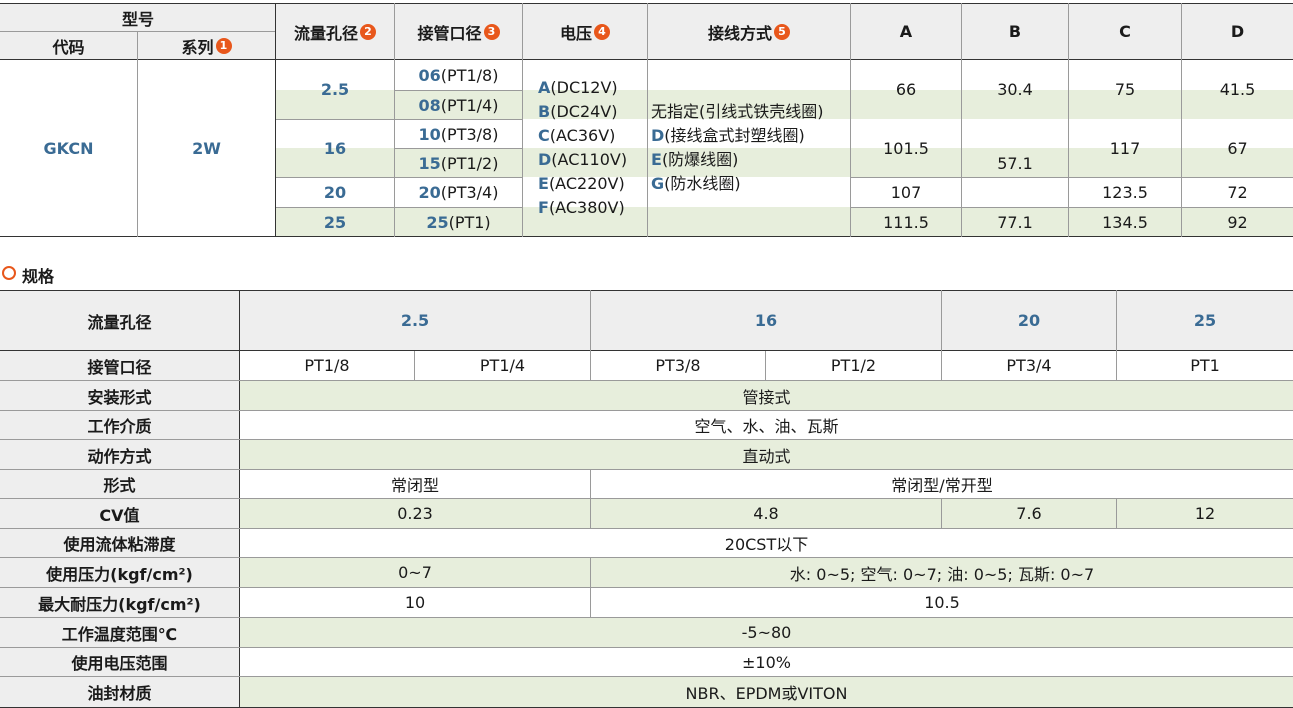 The image size is (1293, 708). I want to click on spec-label-temp: 工作温度范围℃, so click(119, 634).